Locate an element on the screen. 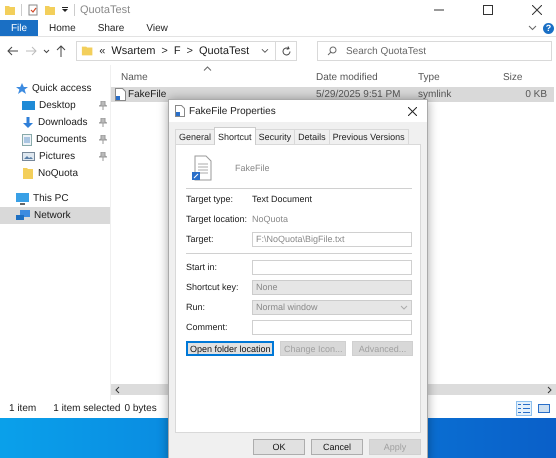  column-header: Name is located at coordinates (208, 77).